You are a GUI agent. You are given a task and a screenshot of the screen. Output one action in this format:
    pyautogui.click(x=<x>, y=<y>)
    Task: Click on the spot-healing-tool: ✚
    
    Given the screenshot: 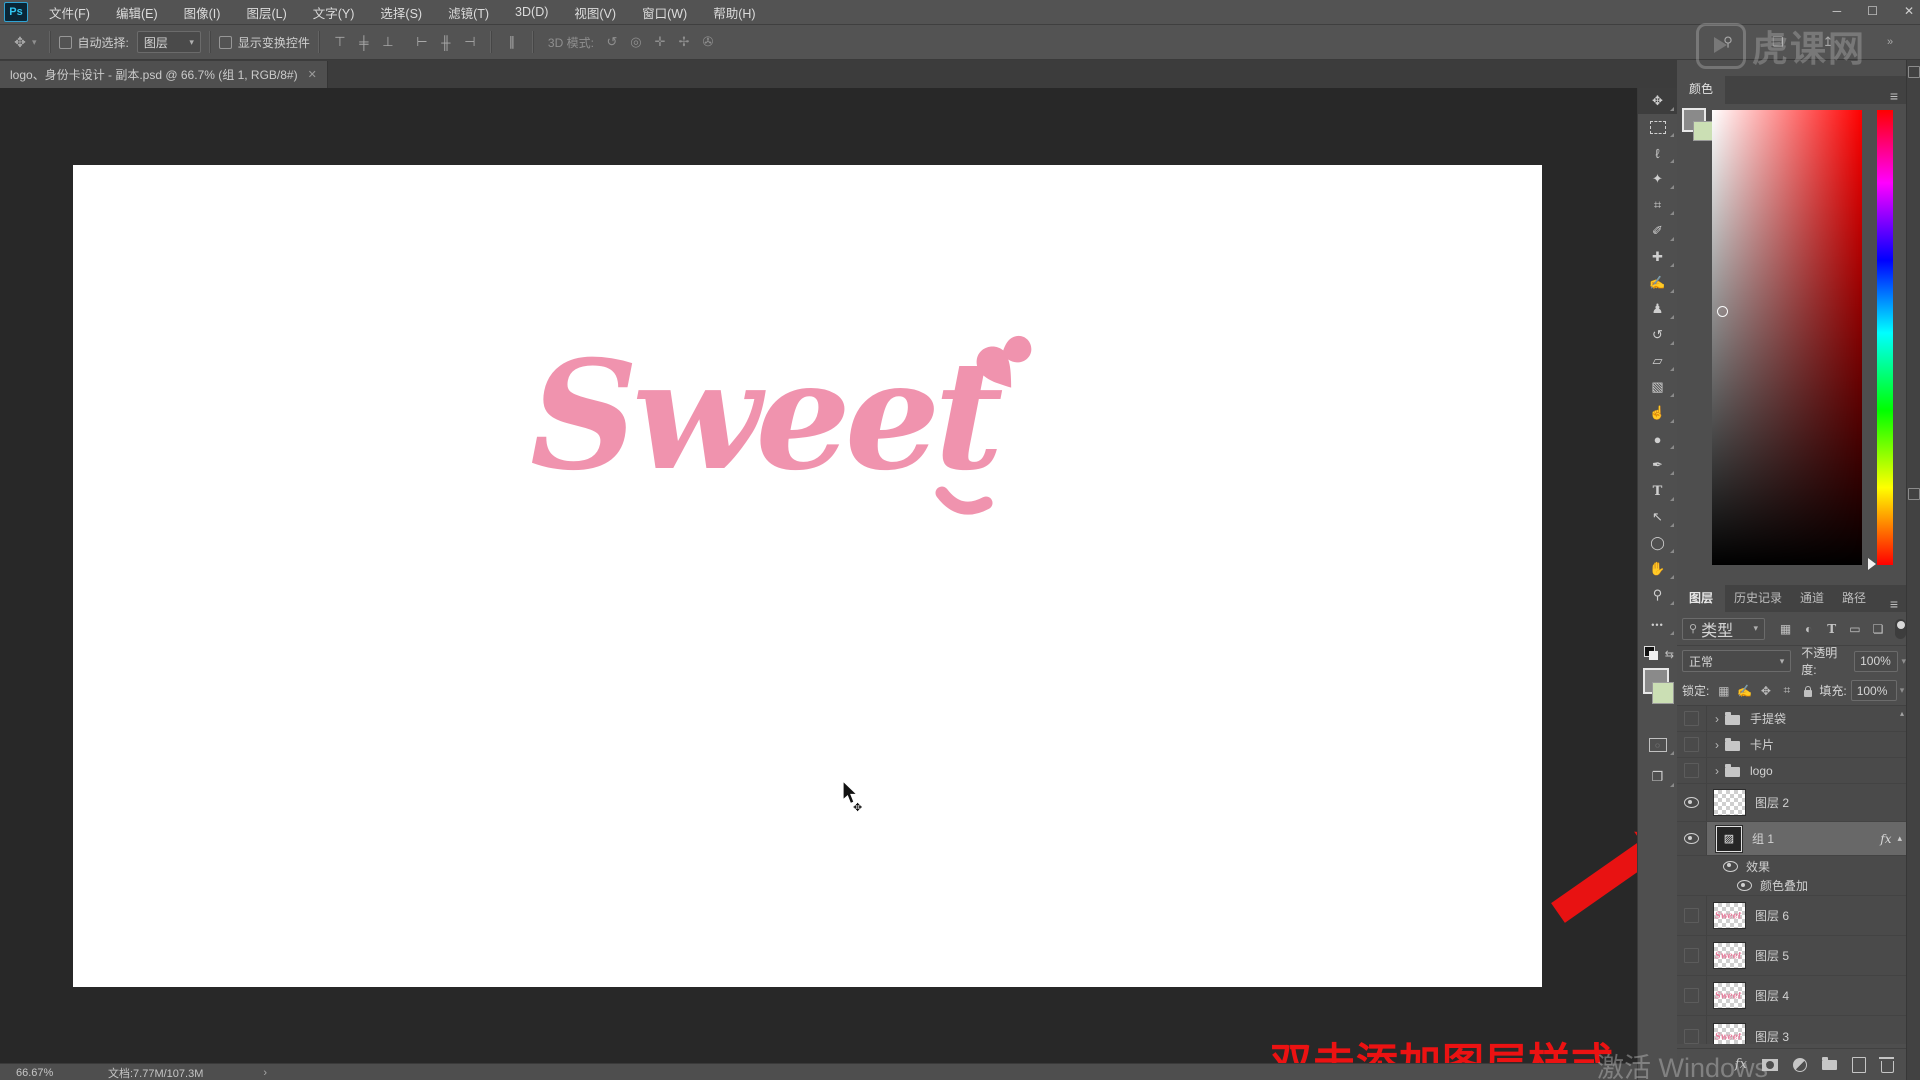 What is the action you would take?
    pyautogui.click(x=1657, y=257)
    